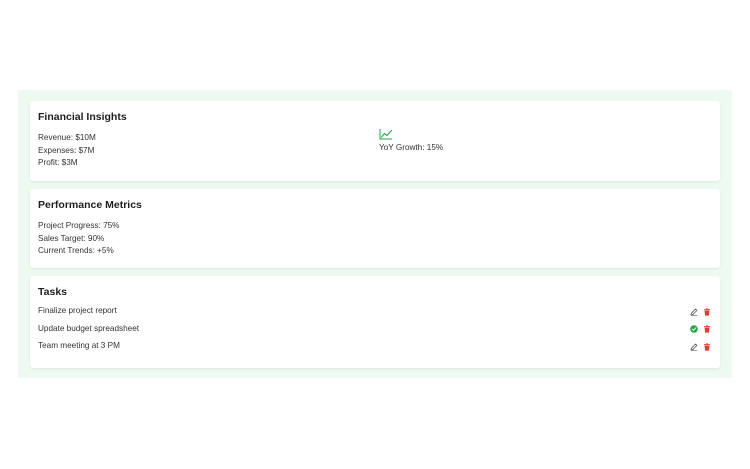 The image size is (750, 469). What do you see at coordinates (386, 134) in the screenshot?
I see `trending-up-icon` at bounding box center [386, 134].